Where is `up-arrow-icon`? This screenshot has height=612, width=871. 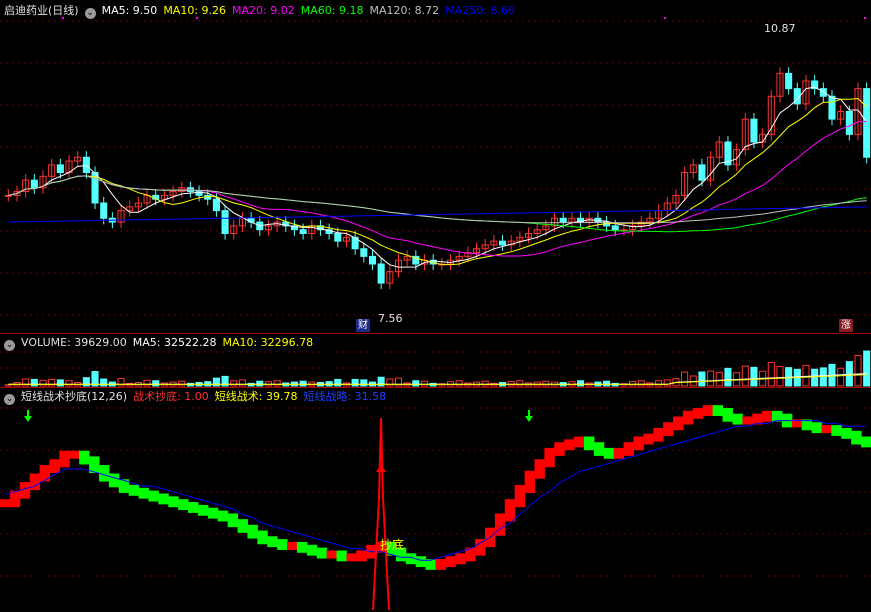 up-arrow-icon is located at coordinates (381, 468).